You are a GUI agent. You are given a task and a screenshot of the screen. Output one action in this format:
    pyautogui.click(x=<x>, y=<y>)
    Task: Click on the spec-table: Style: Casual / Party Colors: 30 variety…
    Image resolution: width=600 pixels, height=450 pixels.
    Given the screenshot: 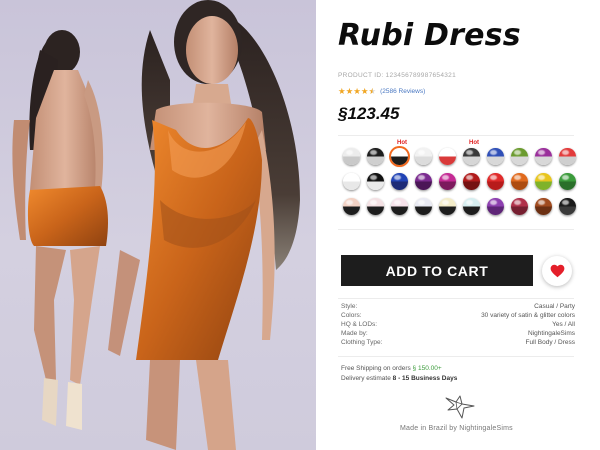 What is the action you would take?
    pyautogui.click(x=458, y=324)
    